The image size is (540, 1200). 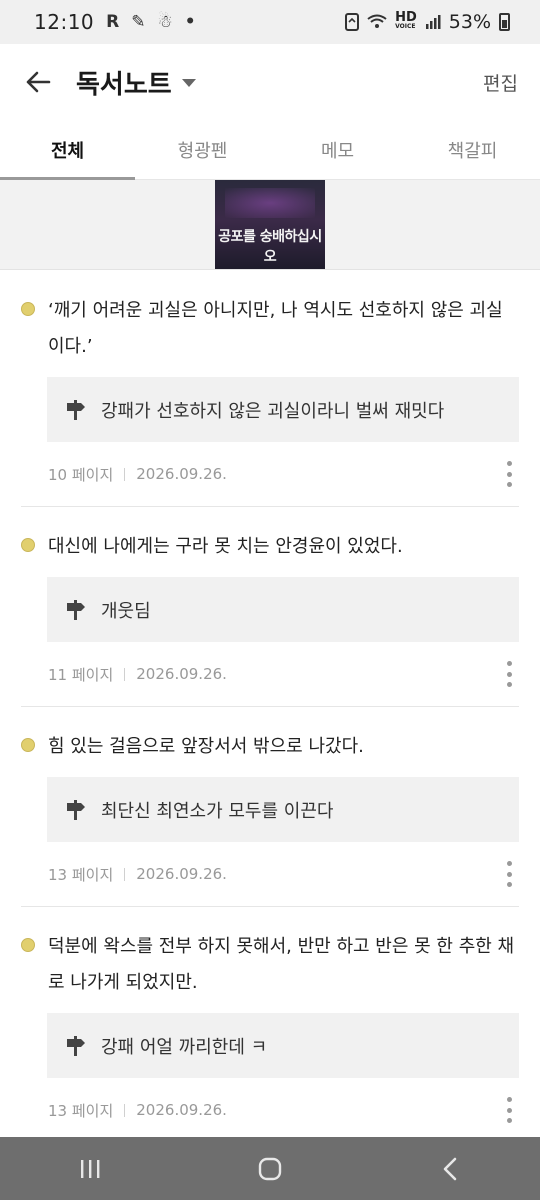 I want to click on hd-label: HD, so click(x=406, y=17).